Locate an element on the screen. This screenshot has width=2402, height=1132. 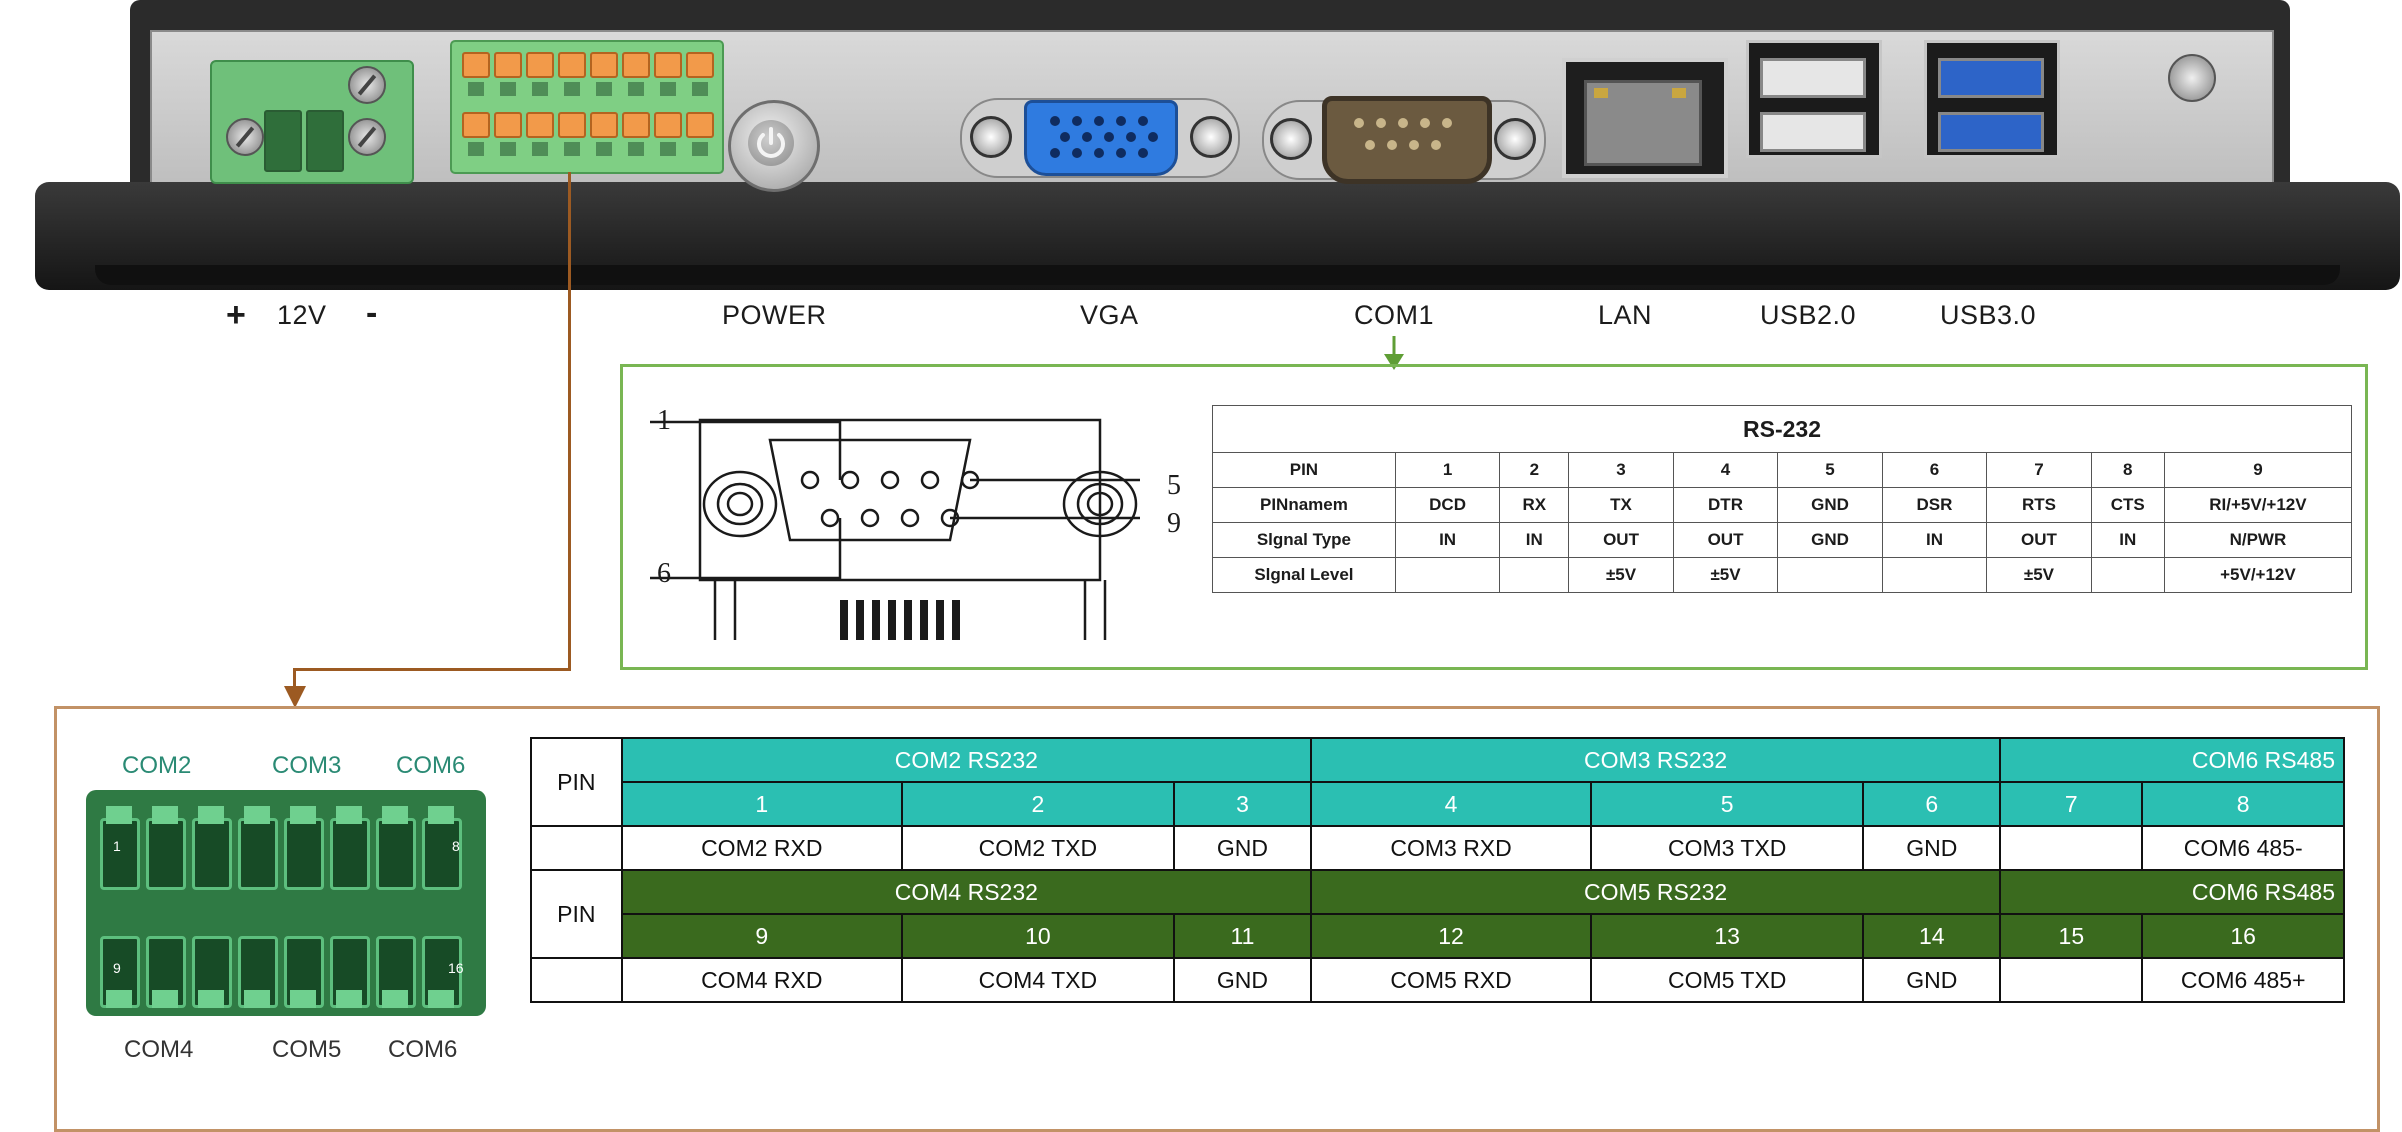
com-group-header: COM6 RS485 is located at coordinates (2172, 760).